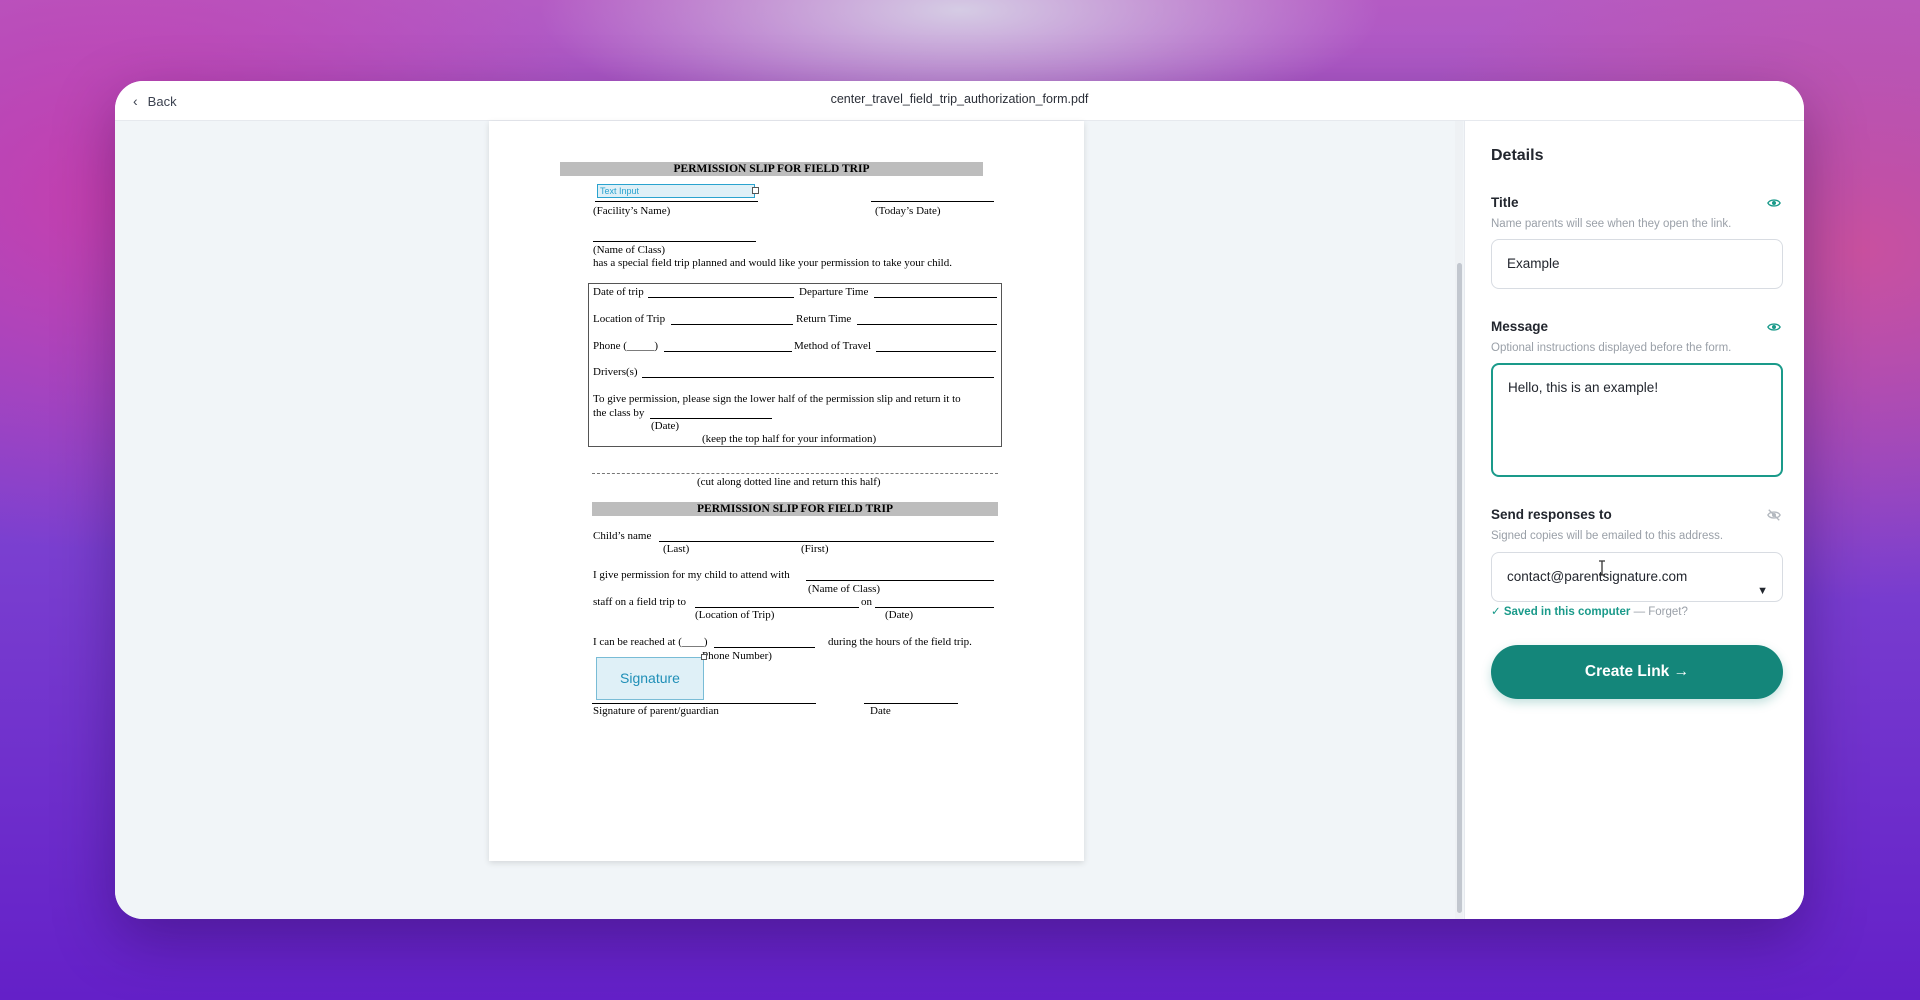 The height and width of the screenshot is (1000, 1920). Describe the element at coordinates (665, 426) in the screenshot. I see `date-caption: (Date)` at that location.